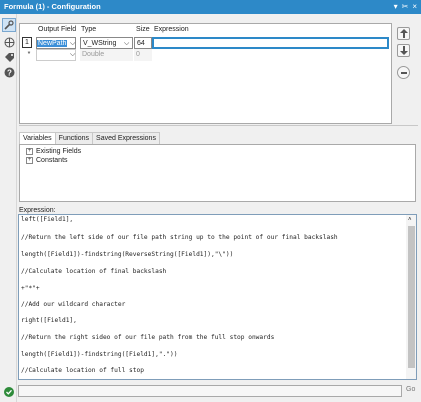 The width and height of the screenshot is (421, 402). Describe the element at coordinates (100, 43) in the screenshot. I see `type-value: V_WString` at that location.